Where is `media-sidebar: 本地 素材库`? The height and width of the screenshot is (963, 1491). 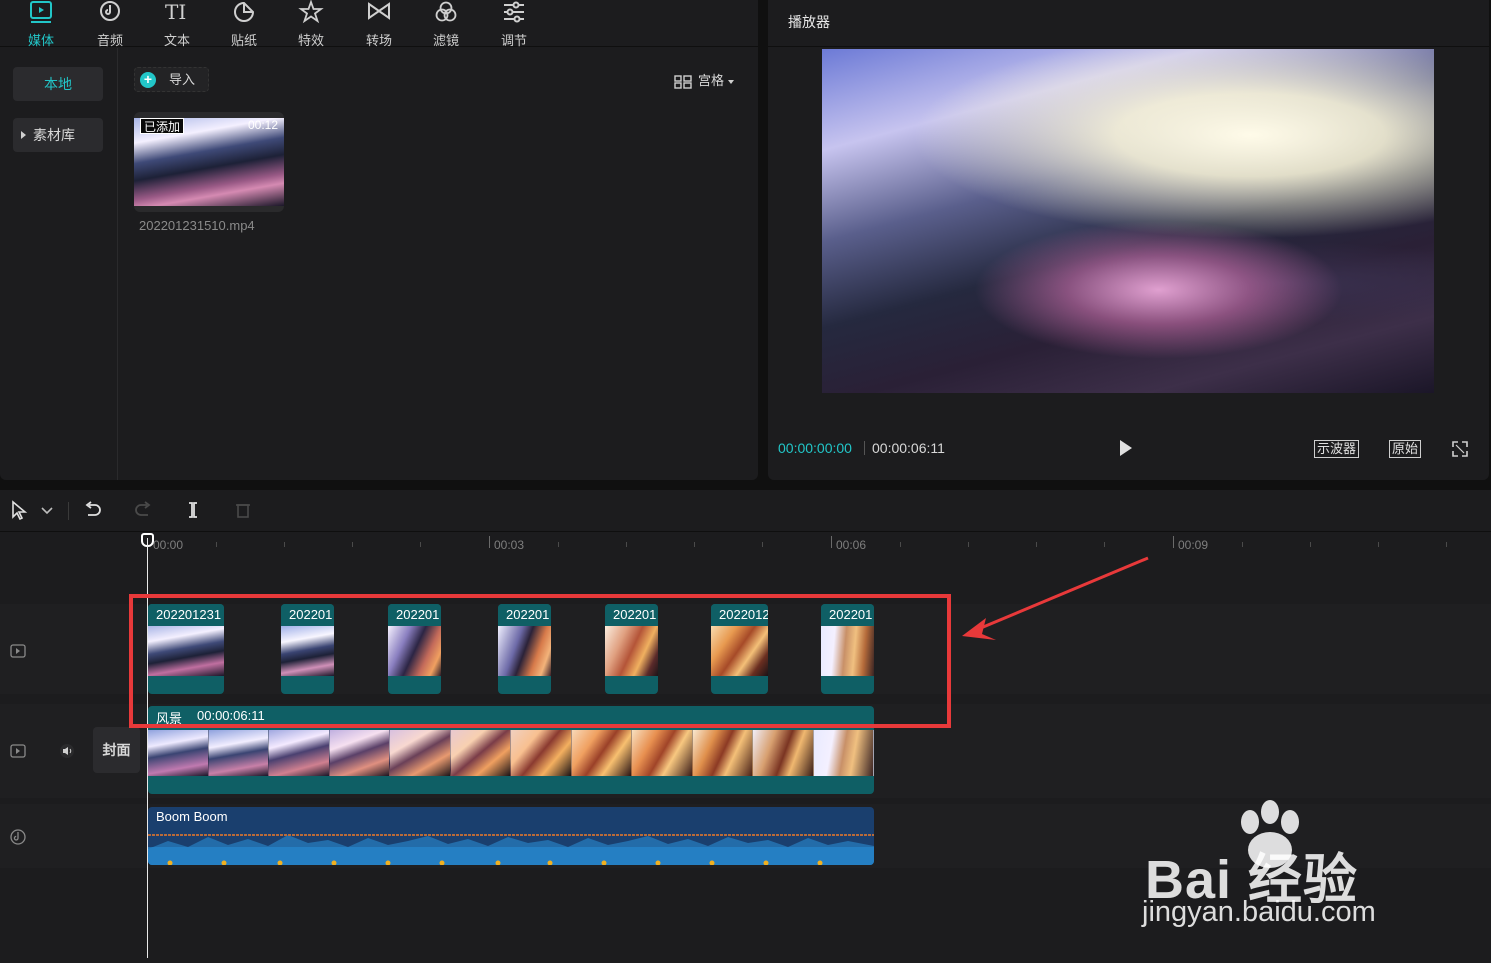
media-sidebar: 本地 素材库 is located at coordinates (59, 264).